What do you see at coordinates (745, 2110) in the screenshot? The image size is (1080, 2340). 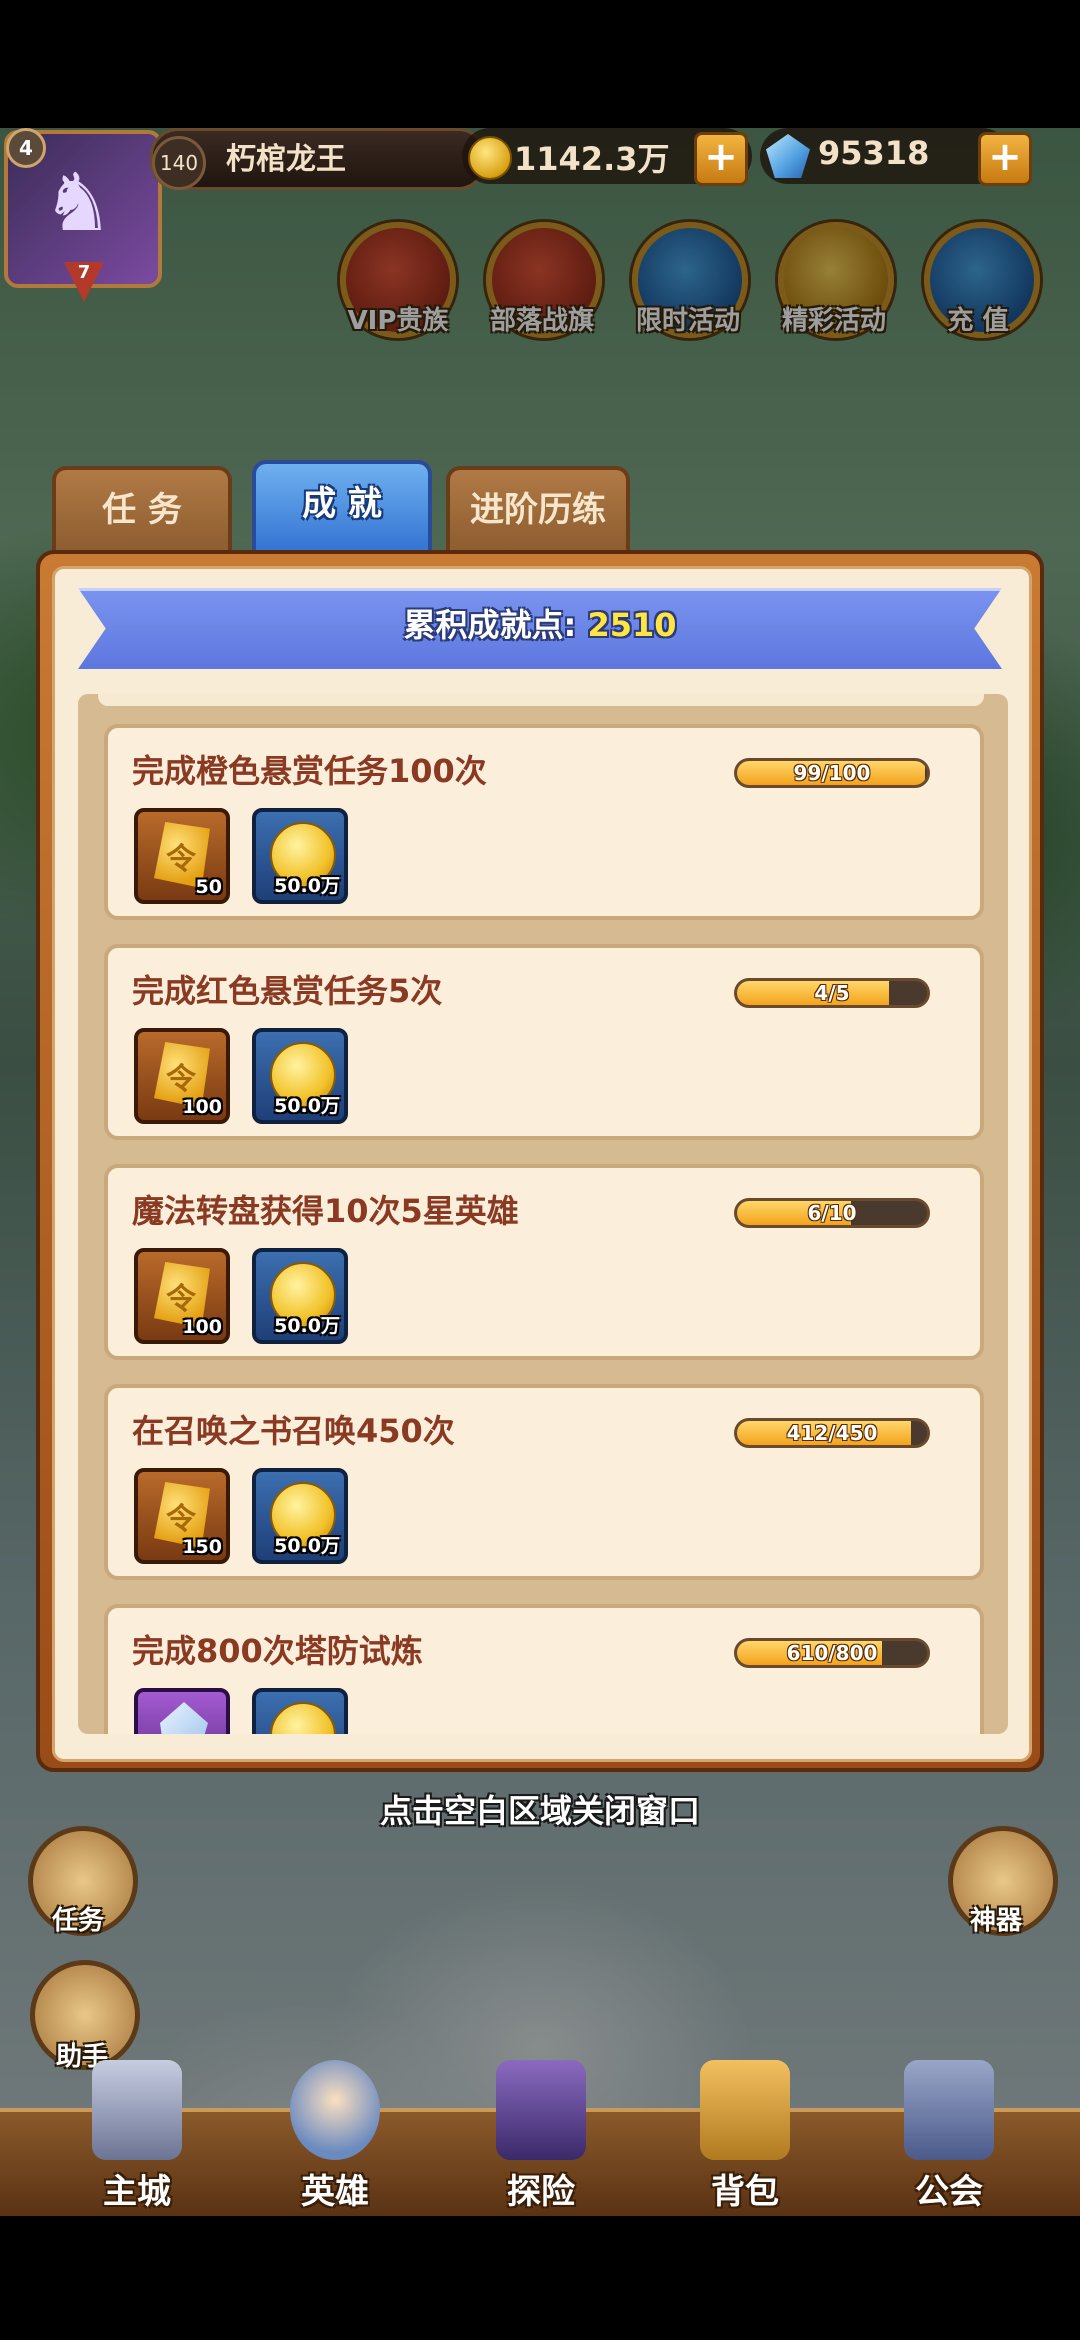 I see `backpack-icon` at bounding box center [745, 2110].